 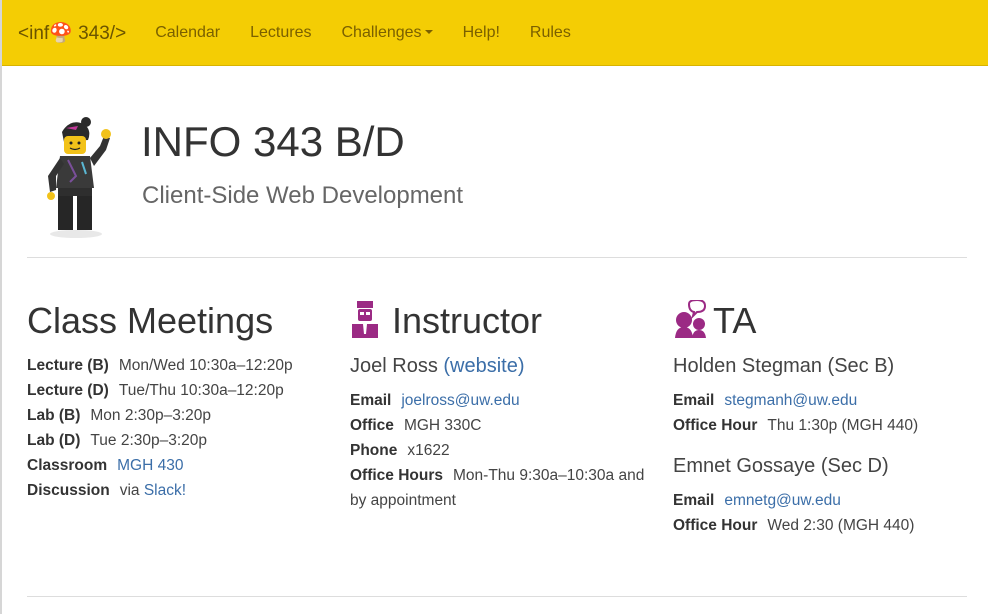 I want to click on slack-link-suffix: !, so click(x=184, y=490).